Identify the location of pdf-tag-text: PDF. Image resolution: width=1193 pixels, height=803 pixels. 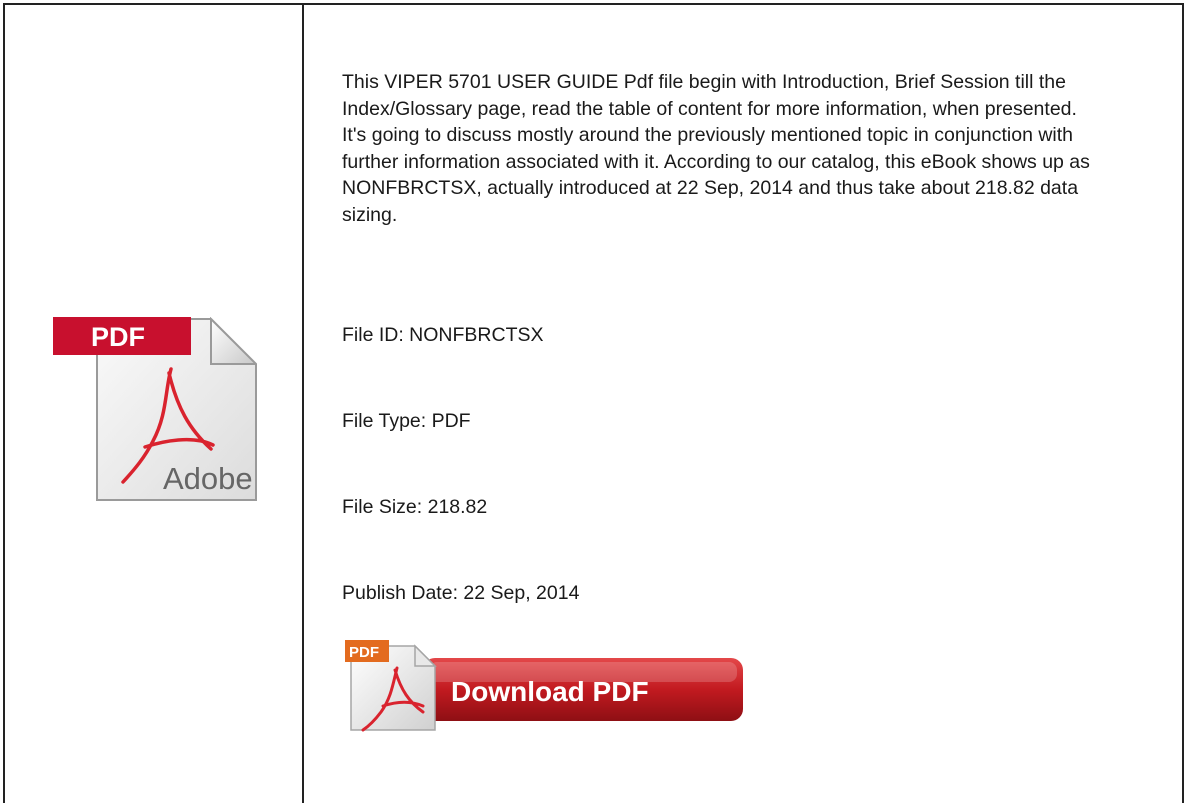
(118, 337).